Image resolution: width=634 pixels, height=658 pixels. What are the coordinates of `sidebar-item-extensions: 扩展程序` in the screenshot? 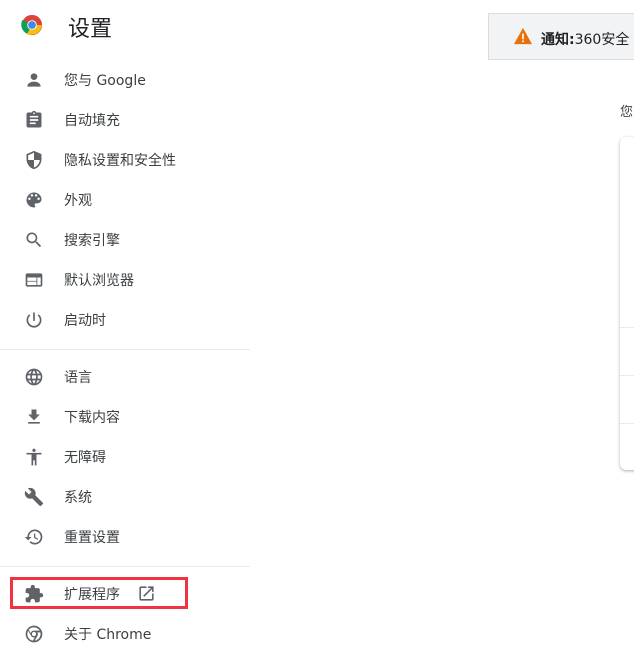 It's located at (125, 594).